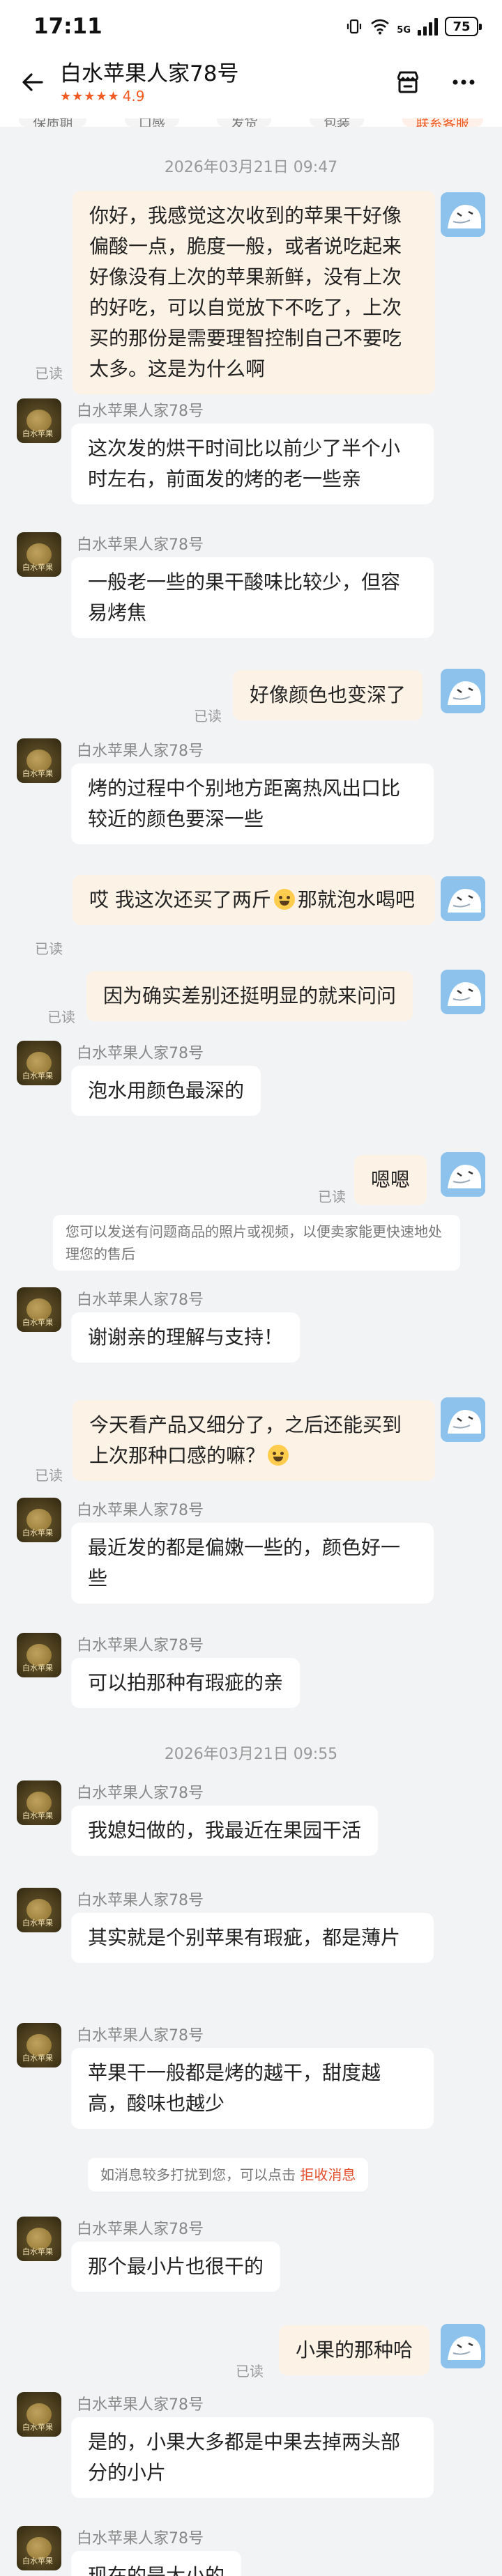 Image resolution: width=502 pixels, height=2576 pixels. What do you see at coordinates (156, 2563) in the screenshot?
I see `message-bubble-shop: 现在的是大小的` at bounding box center [156, 2563].